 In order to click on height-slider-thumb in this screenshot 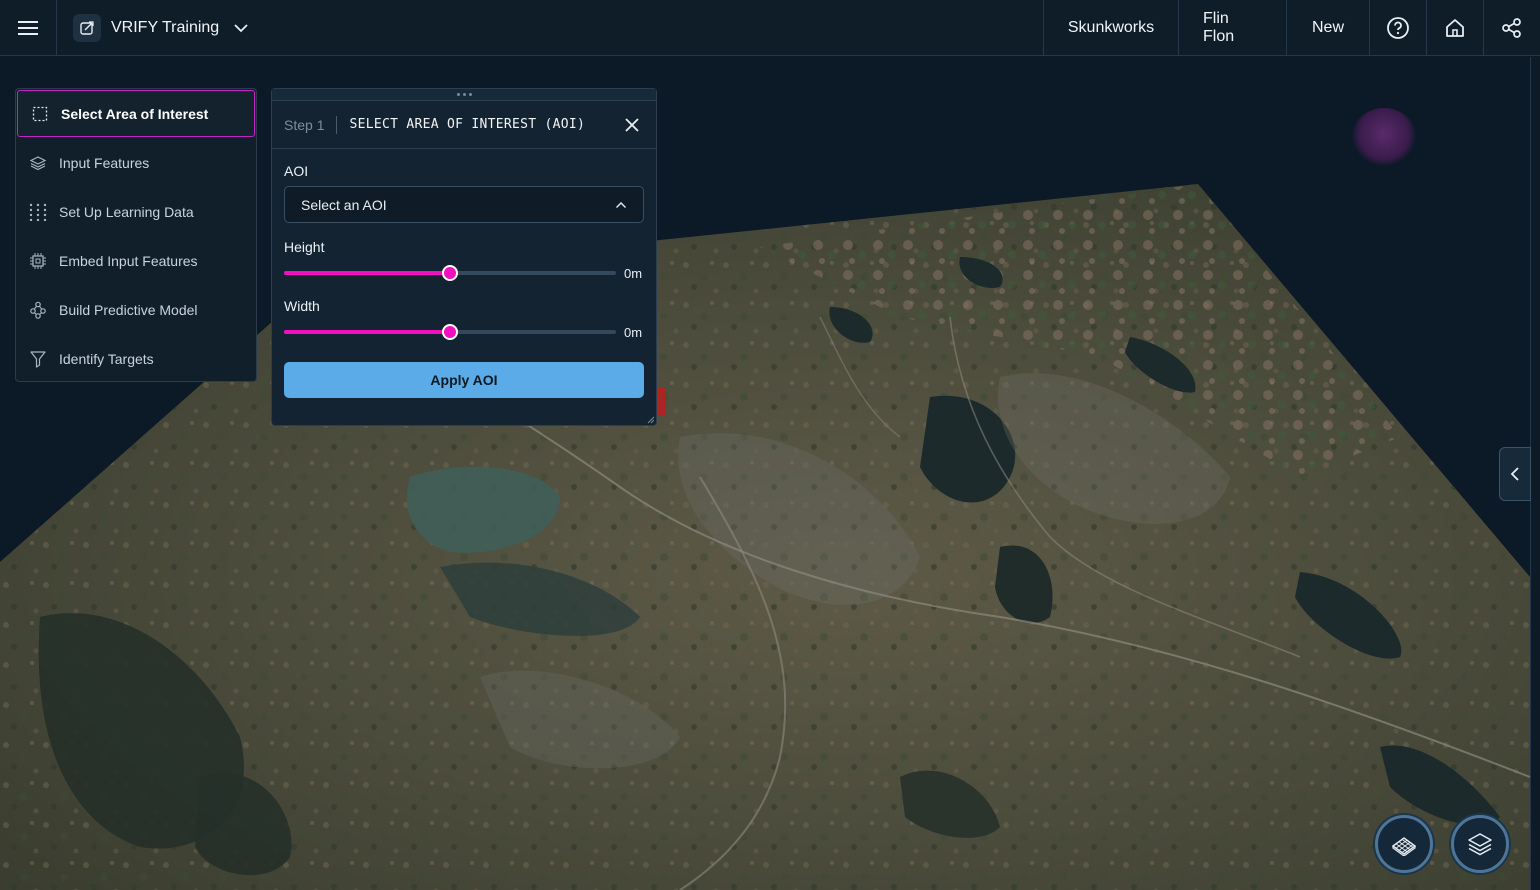, I will do `click(450, 273)`.